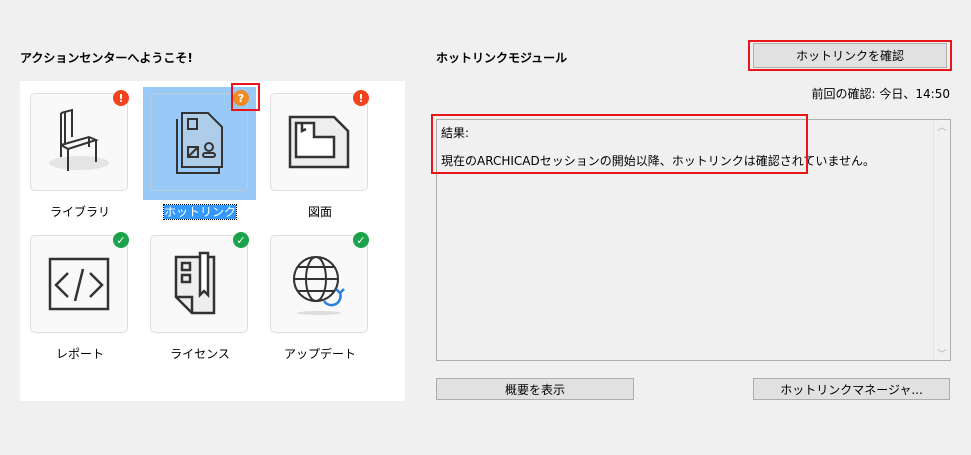 The height and width of the screenshot is (455, 971). What do you see at coordinates (195, 283) in the screenshot?
I see `license-icon` at bounding box center [195, 283].